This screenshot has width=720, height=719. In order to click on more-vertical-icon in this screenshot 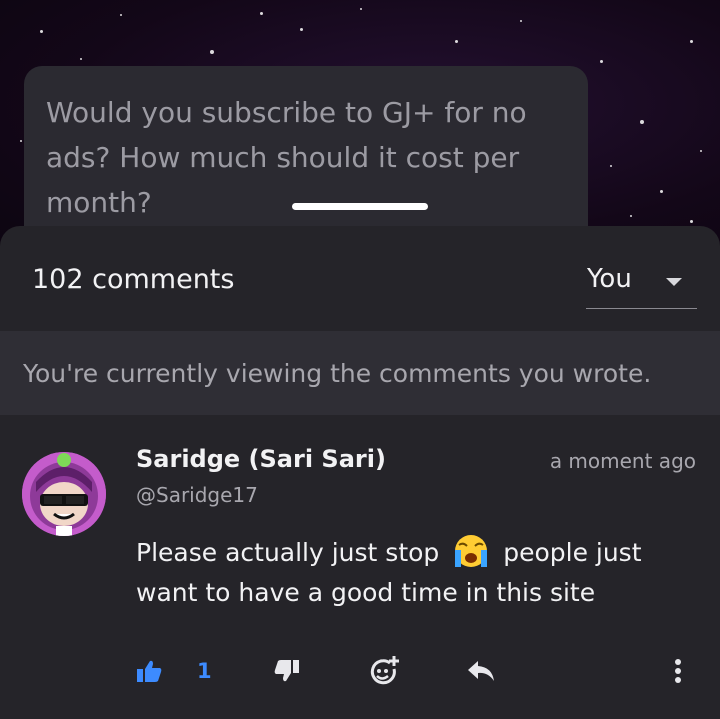, I will do `click(678, 673)`.